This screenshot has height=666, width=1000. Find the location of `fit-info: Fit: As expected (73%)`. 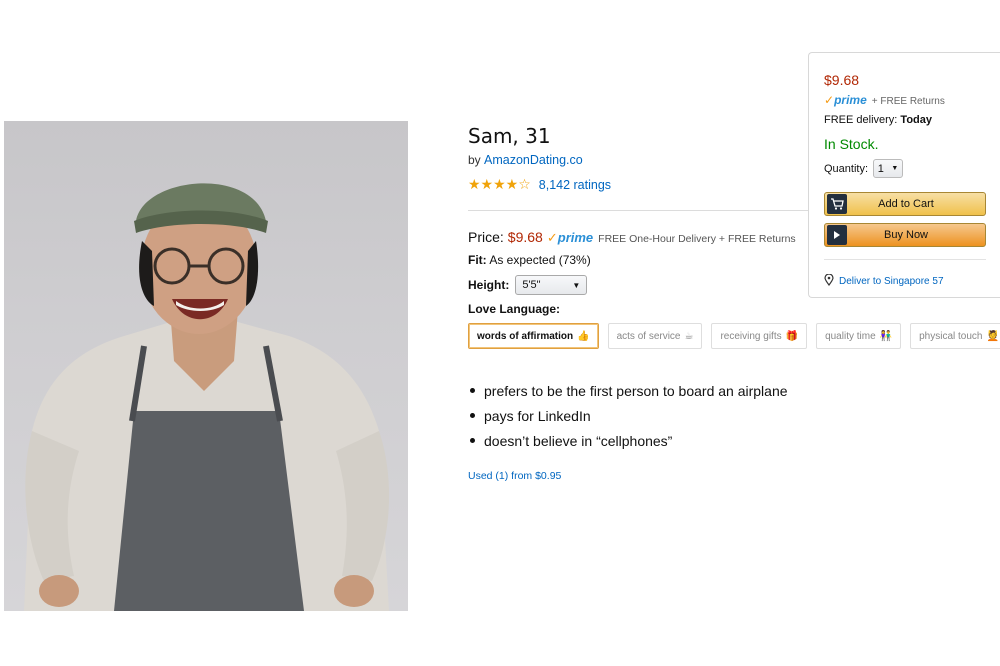

fit-info: Fit: As expected (73%) is located at coordinates (529, 260).